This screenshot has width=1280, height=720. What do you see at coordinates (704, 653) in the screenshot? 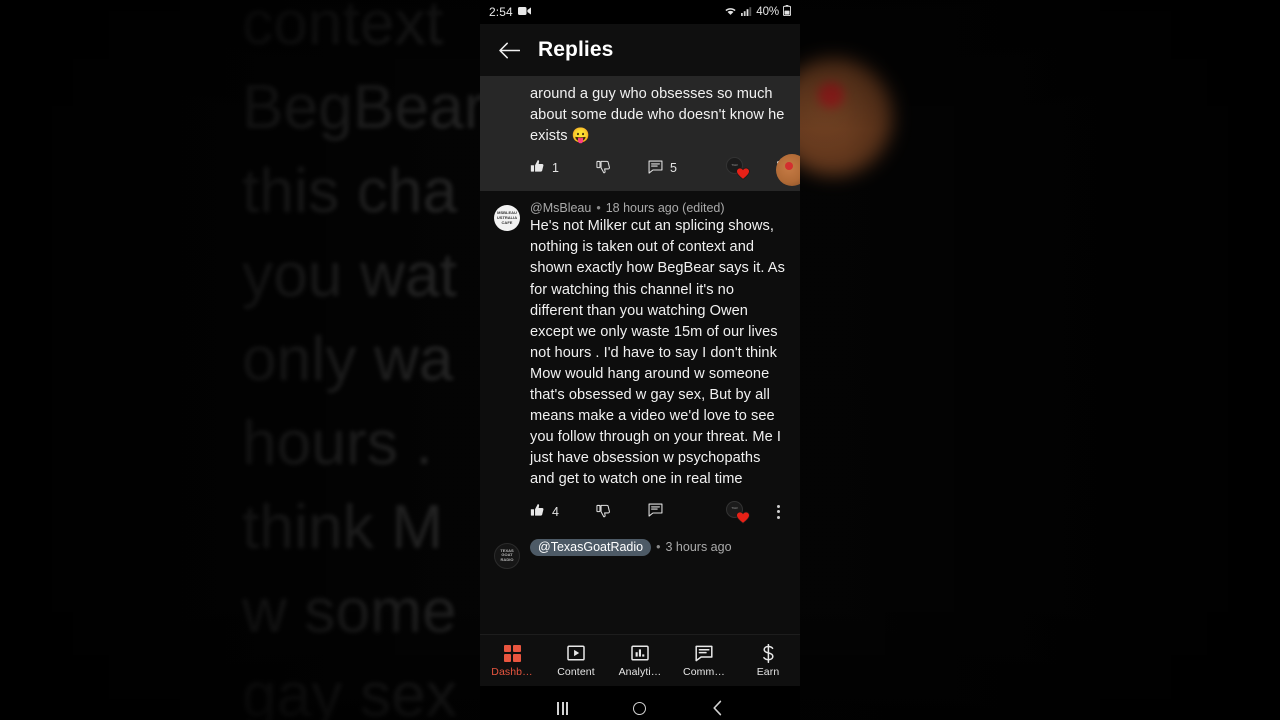
I see `comments-bubble-icon` at bounding box center [704, 653].